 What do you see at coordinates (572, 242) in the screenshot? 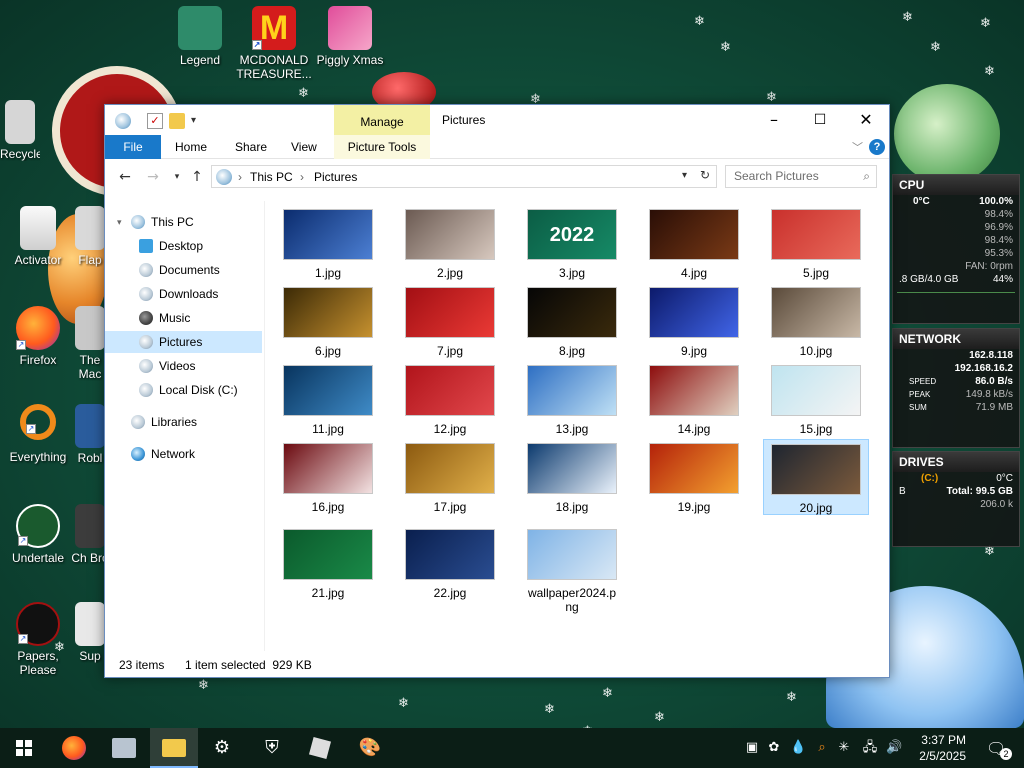
I see `file-item: 2022 3.jpg` at bounding box center [572, 242].